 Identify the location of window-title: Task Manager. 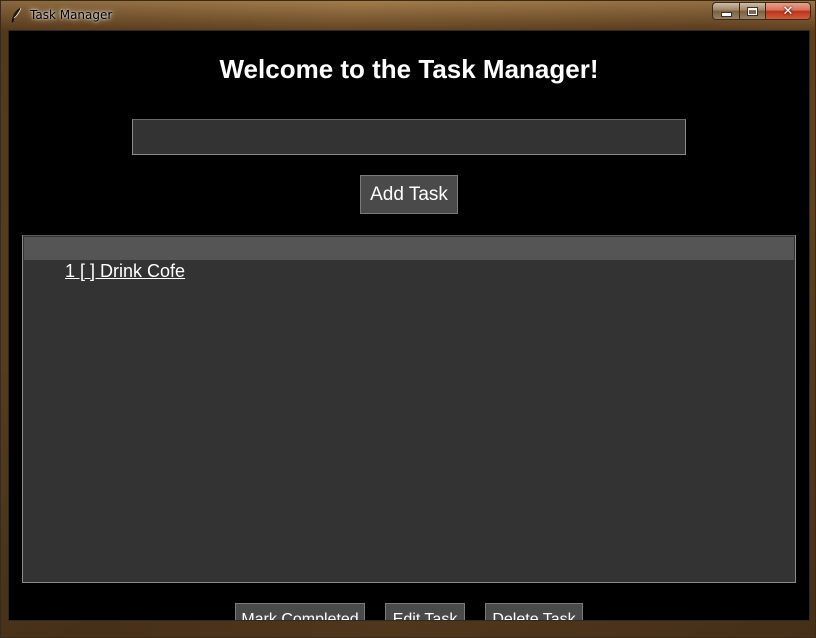
(71, 15).